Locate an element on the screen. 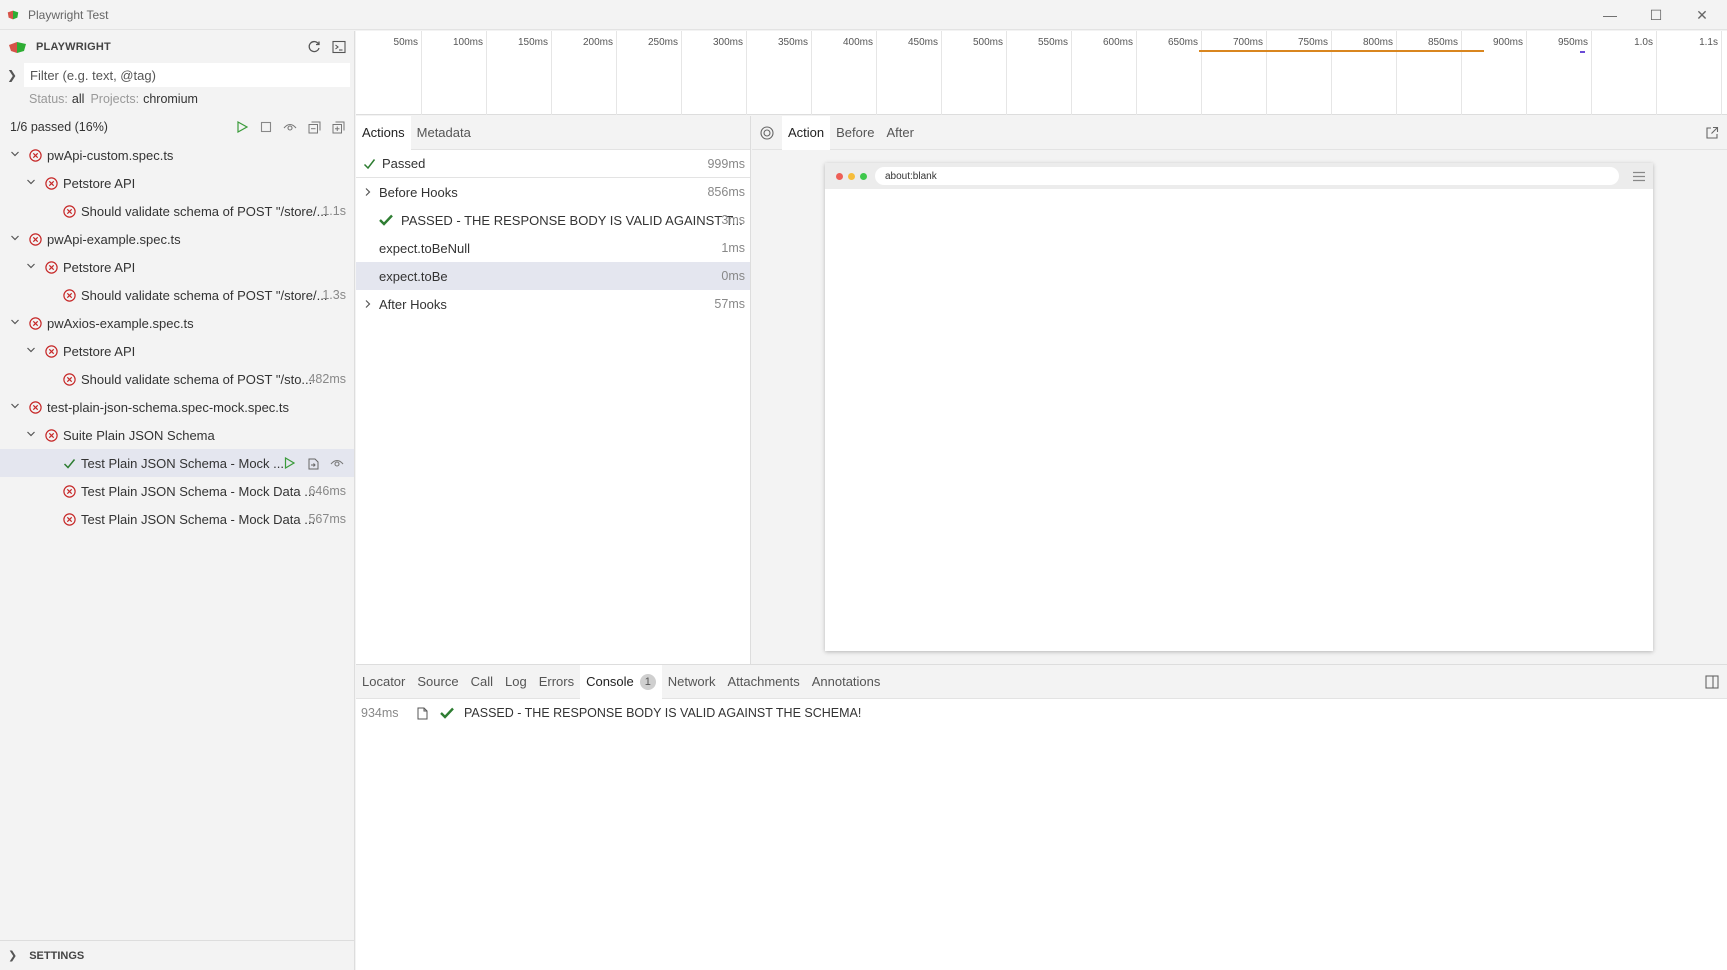 The image size is (1727, 970). action-row: After Hooks57ms is located at coordinates (553, 304).